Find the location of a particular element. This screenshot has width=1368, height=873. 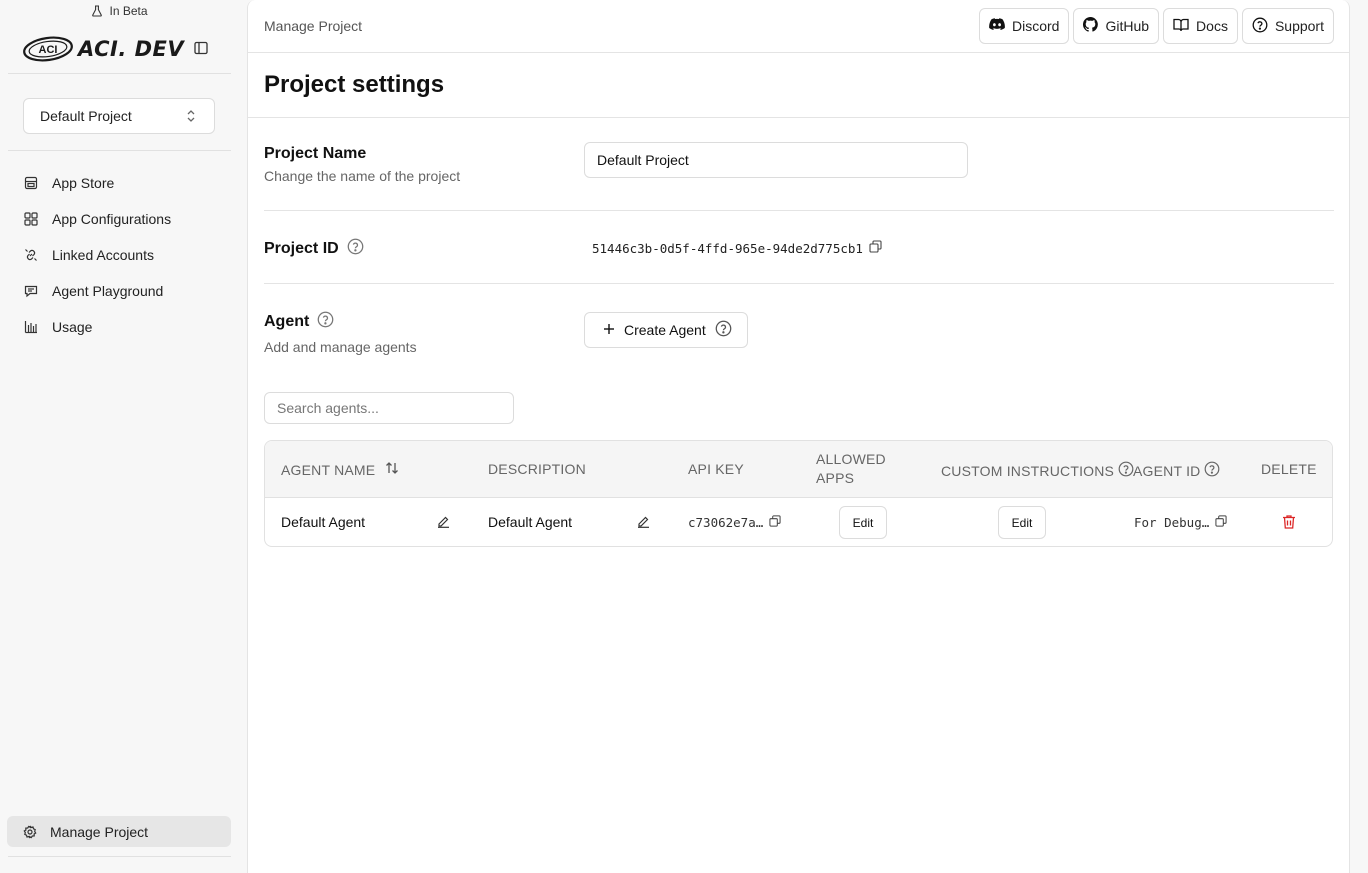

beta-badge: In Beta is located at coordinates (119, 12).